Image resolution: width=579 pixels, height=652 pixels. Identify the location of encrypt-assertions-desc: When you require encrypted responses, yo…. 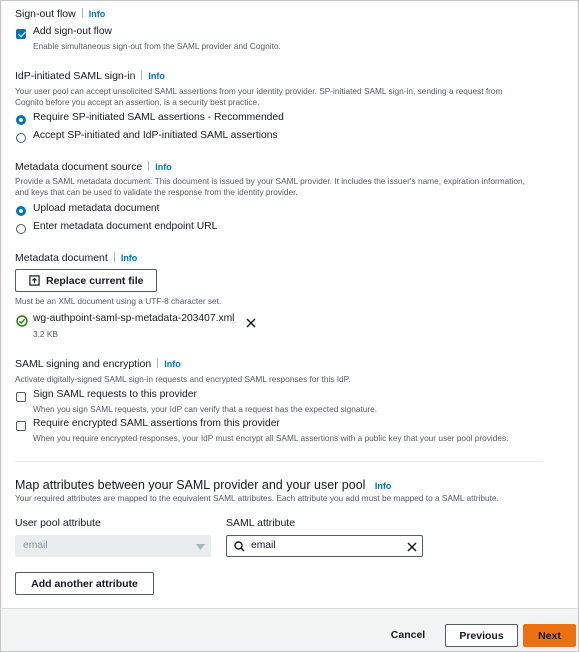
(271, 438).